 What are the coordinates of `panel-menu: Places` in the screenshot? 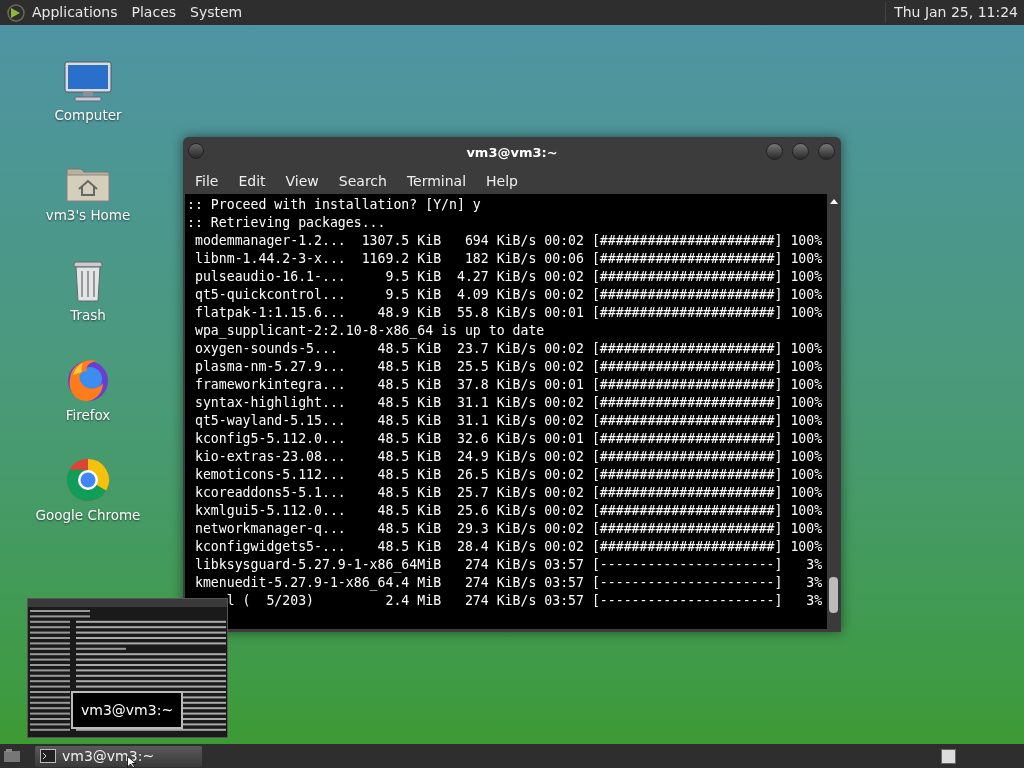 It's located at (154, 12).